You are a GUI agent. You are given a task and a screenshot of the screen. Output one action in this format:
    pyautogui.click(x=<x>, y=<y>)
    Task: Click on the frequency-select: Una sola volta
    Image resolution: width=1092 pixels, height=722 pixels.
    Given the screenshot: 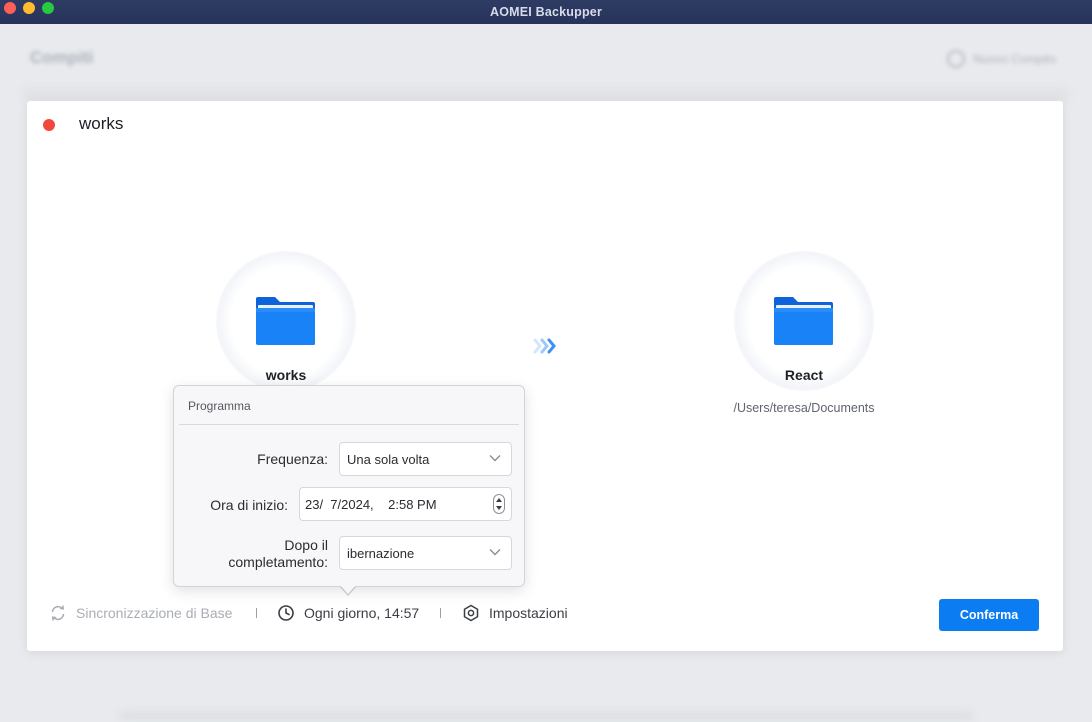 What is the action you would take?
    pyautogui.click(x=425, y=459)
    